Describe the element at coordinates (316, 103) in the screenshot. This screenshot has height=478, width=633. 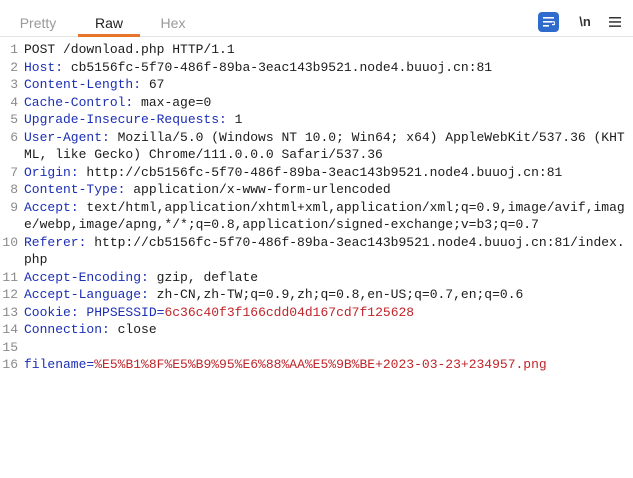
I see `header-line-cache-control: 4 Cache-Control: max-age=0` at that location.